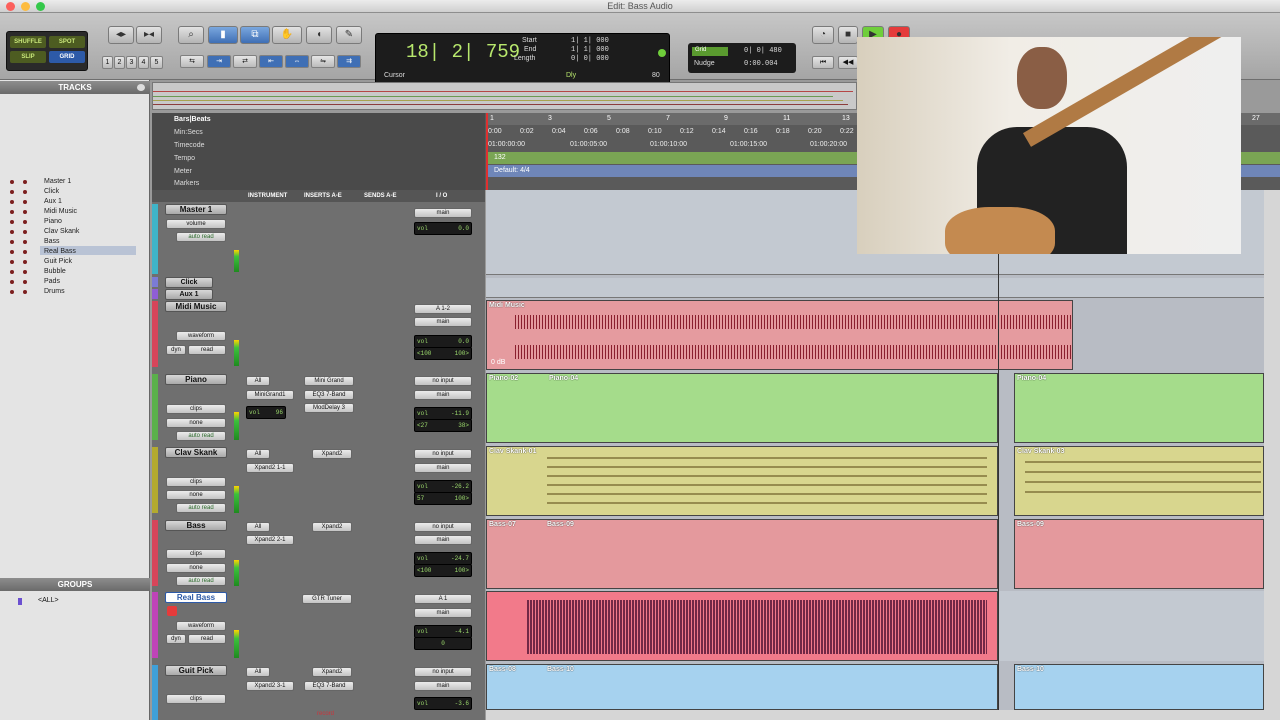 The height and width of the screenshot is (720, 1280). What do you see at coordinates (443, 468) in the screenshot?
I see `clav-output: main` at bounding box center [443, 468].